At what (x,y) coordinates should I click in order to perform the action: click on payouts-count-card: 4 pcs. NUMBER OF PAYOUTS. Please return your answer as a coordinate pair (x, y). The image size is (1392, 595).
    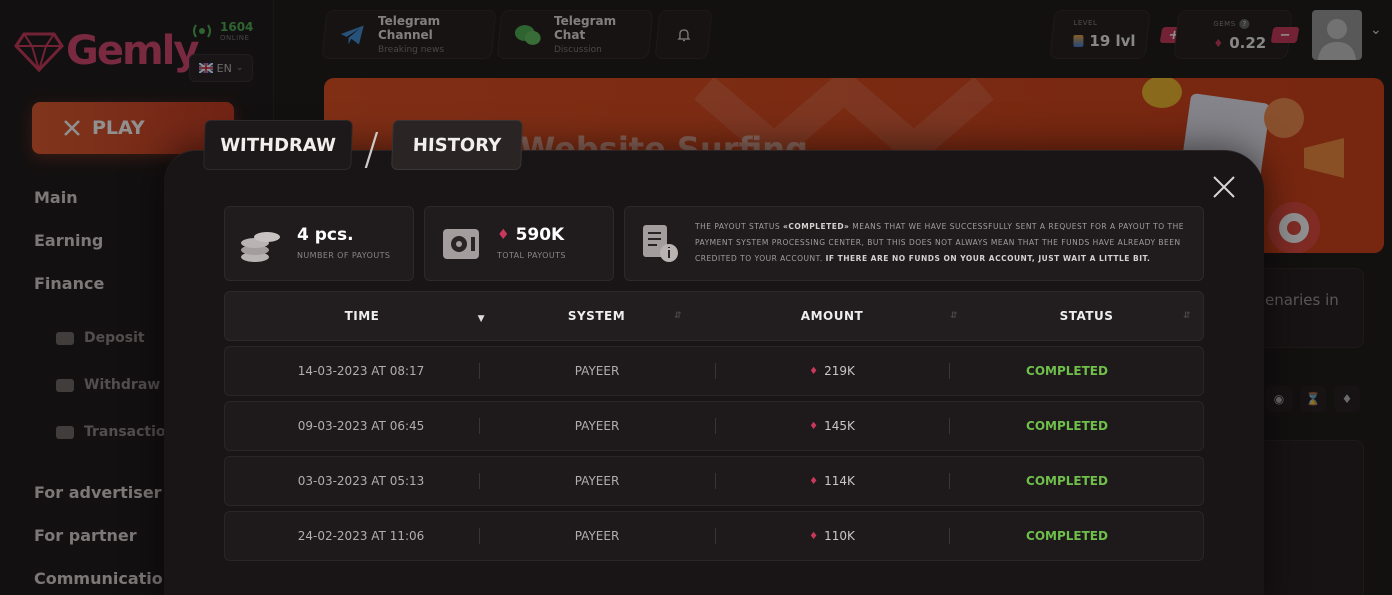
    Looking at the image, I should click on (319, 243).